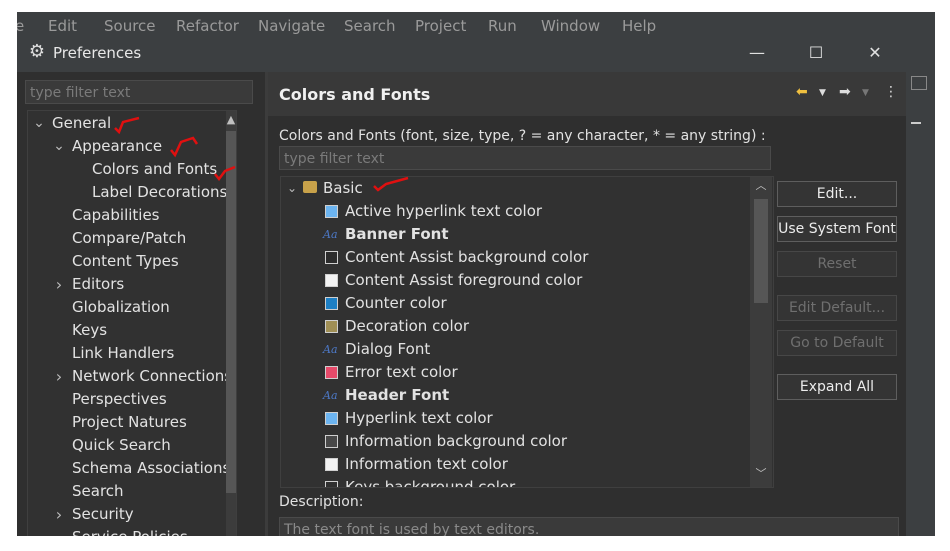 The height and width of the screenshot is (551, 950). What do you see at coordinates (761, 474) in the screenshot?
I see `chevron-down-icon: ﹀` at bounding box center [761, 474].